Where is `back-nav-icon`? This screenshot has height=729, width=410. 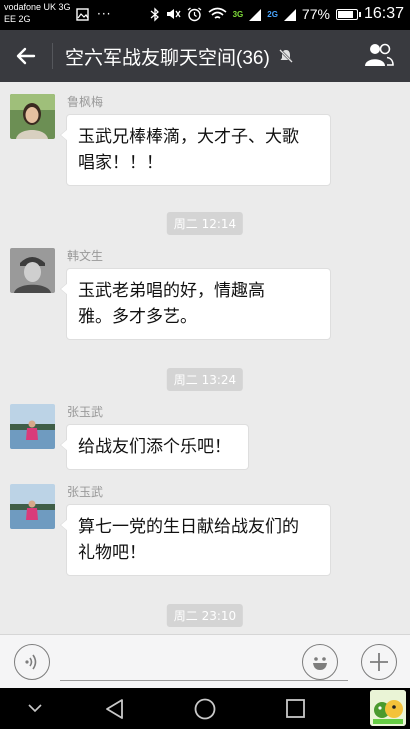
back-nav-icon is located at coordinates (114, 709).